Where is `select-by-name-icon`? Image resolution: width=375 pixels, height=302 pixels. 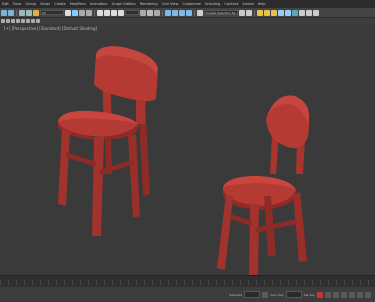 select-by-name-icon is located at coordinates (75, 12).